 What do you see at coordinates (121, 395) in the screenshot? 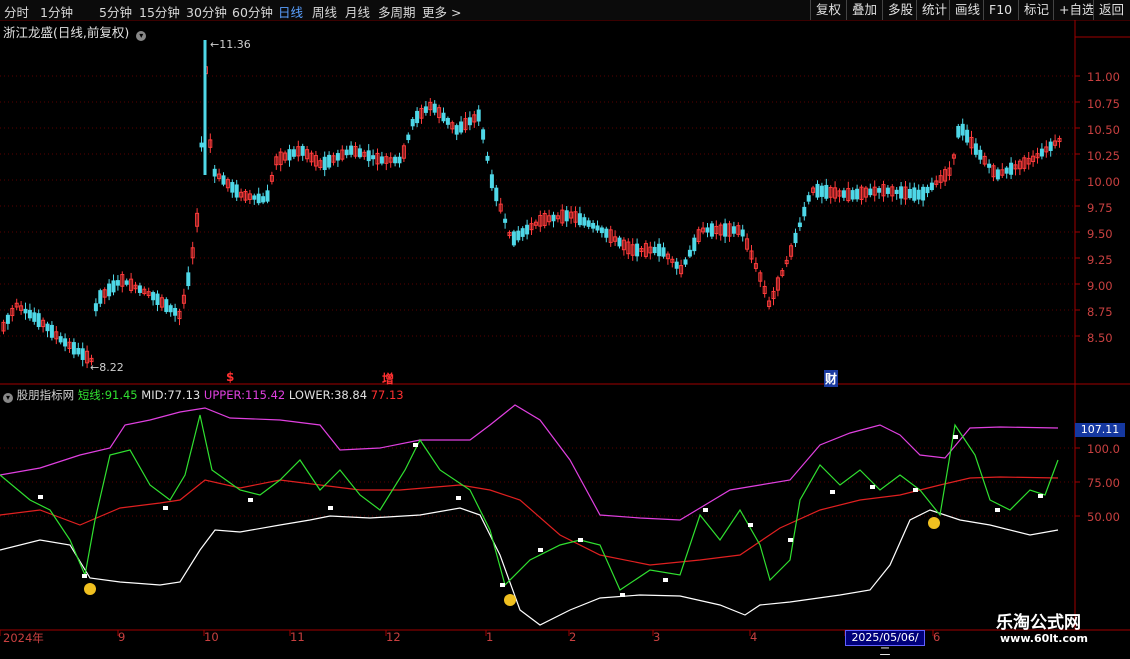
I see `short-value: 91.45` at bounding box center [121, 395].